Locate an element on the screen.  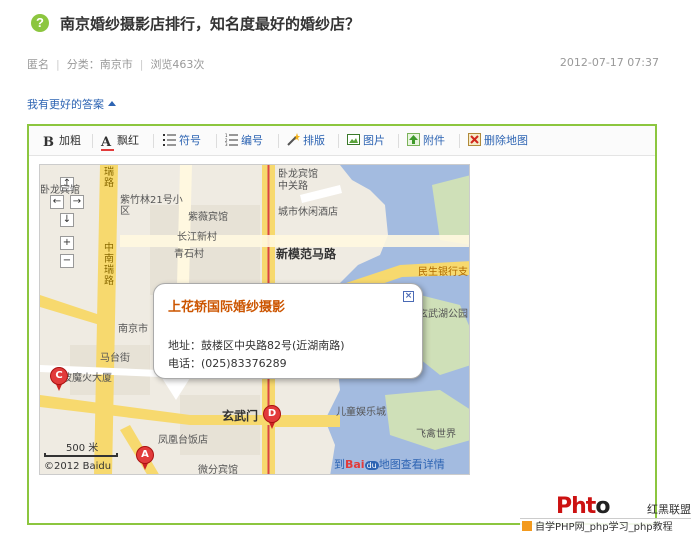
format-label: 排版 is located at coordinates (314, 140).